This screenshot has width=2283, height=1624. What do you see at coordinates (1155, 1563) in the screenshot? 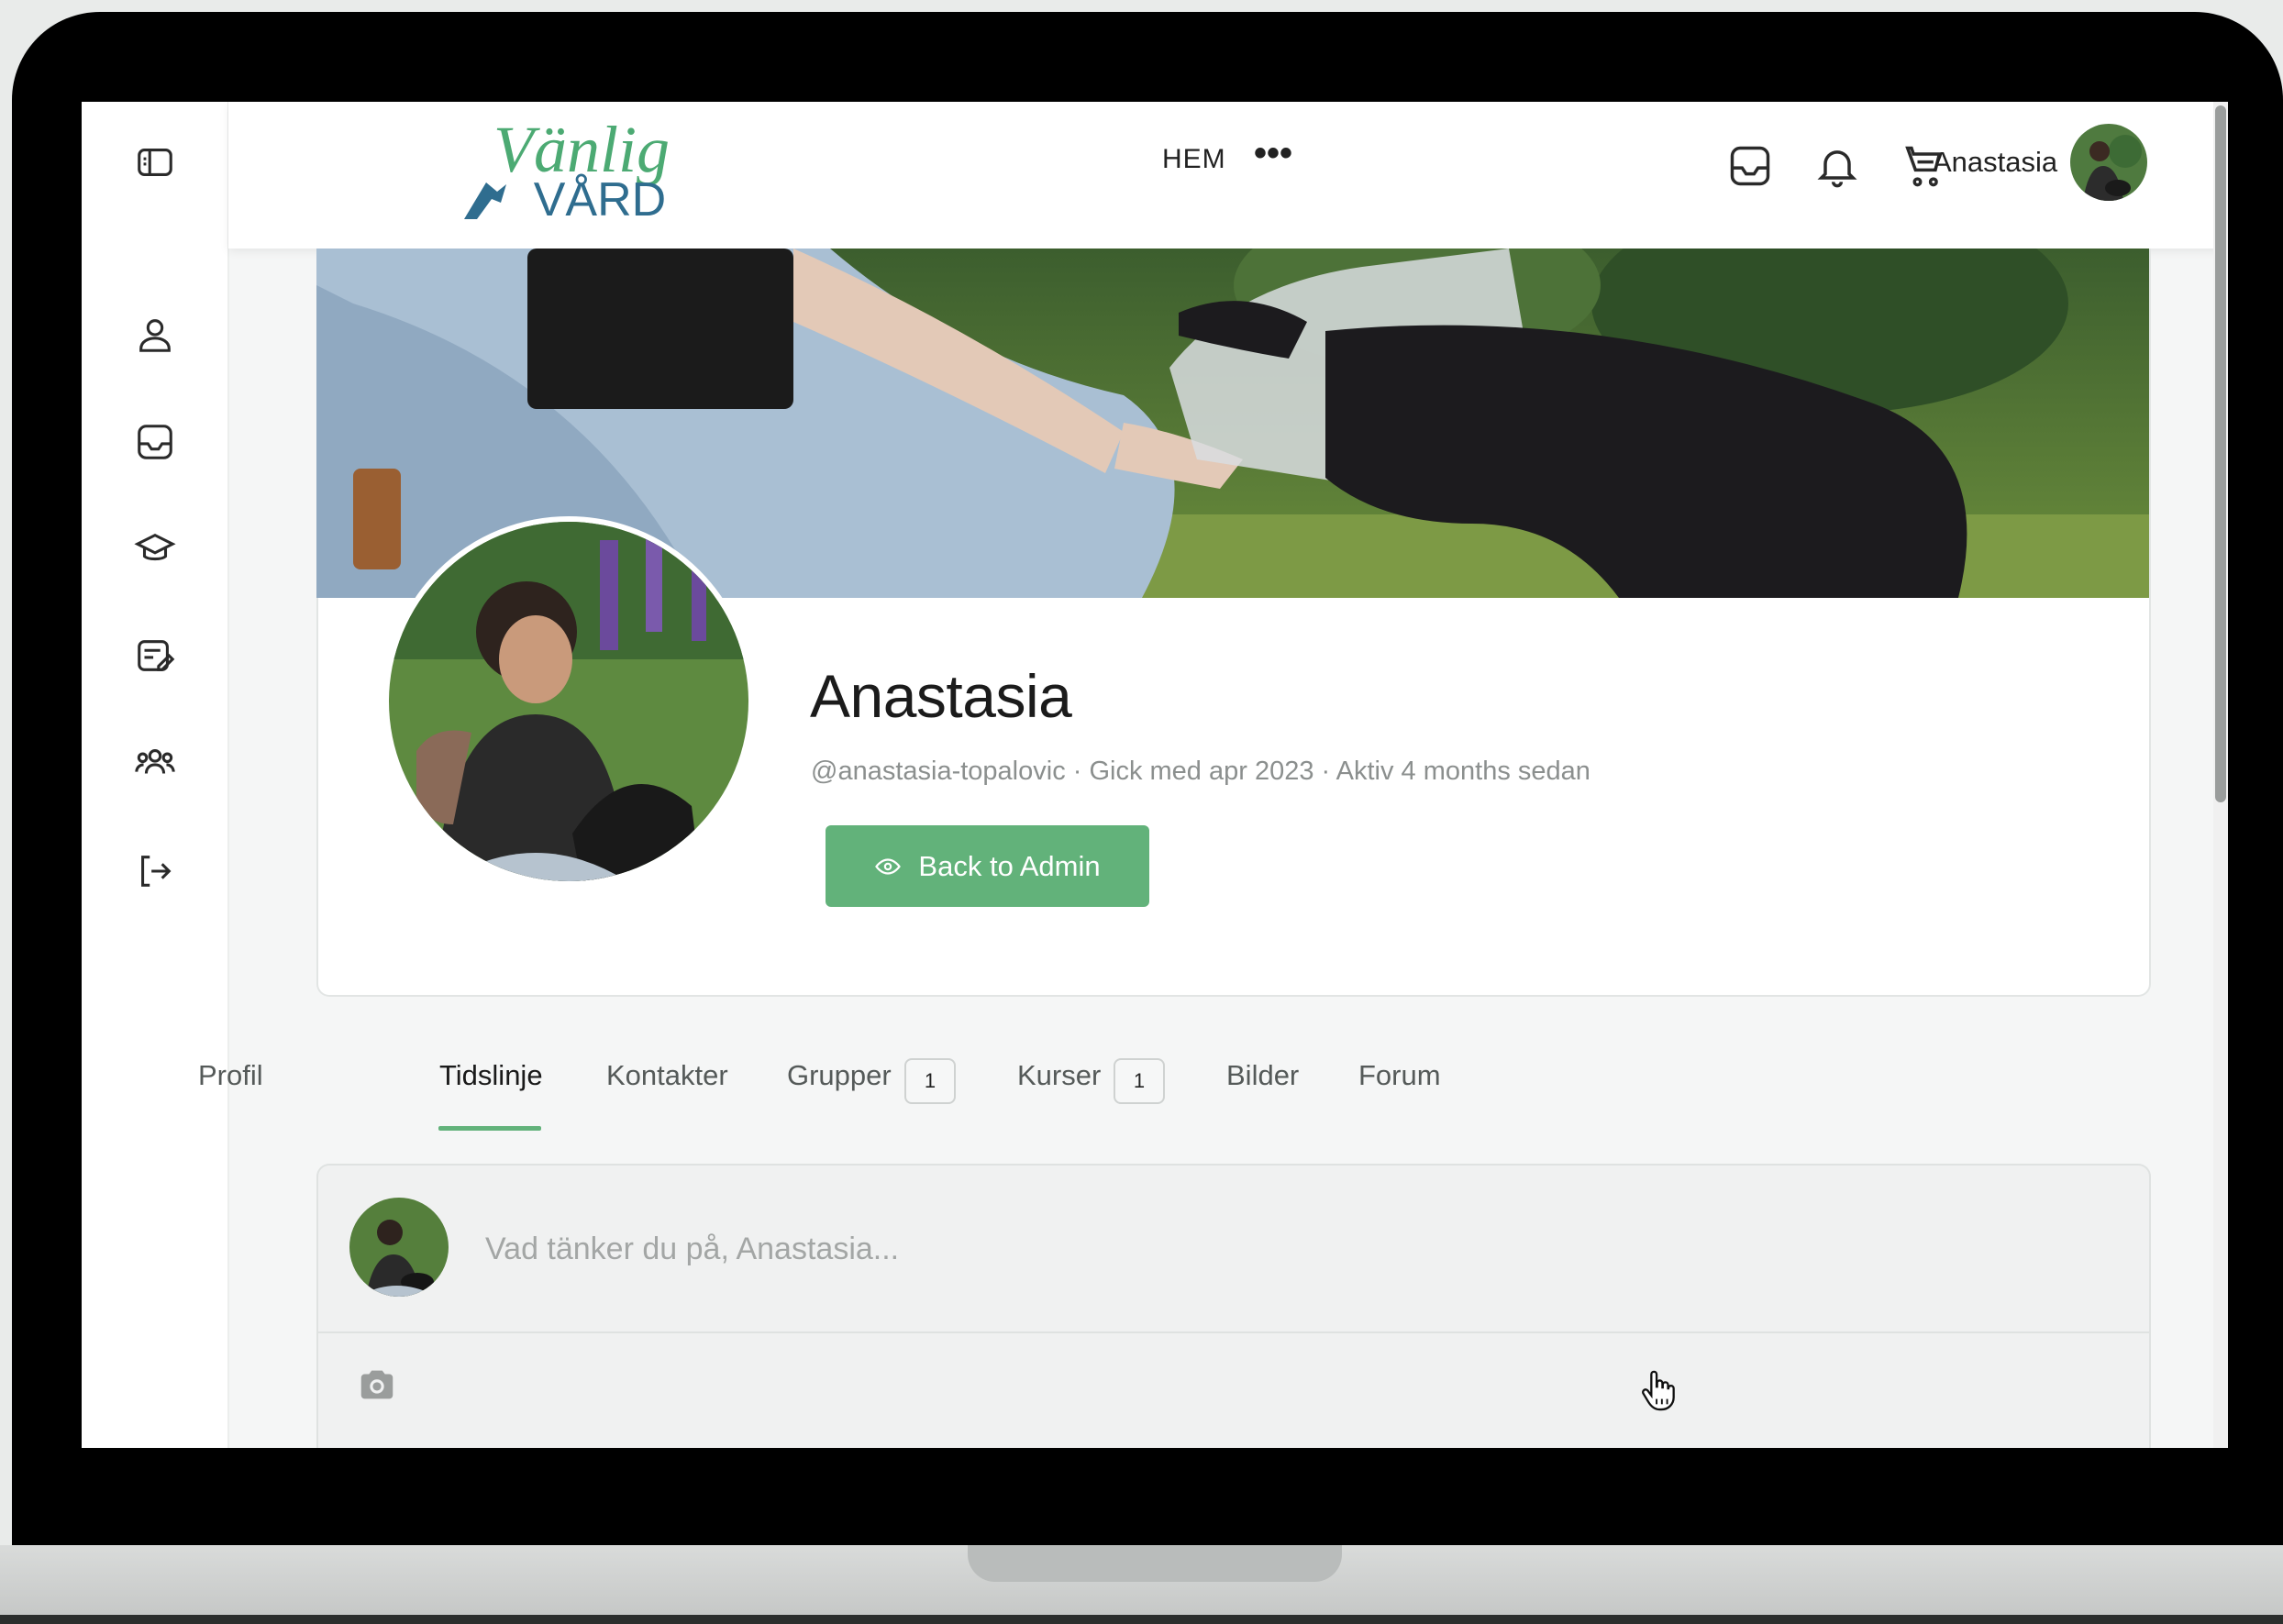
I see `laptop-notch` at bounding box center [1155, 1563].